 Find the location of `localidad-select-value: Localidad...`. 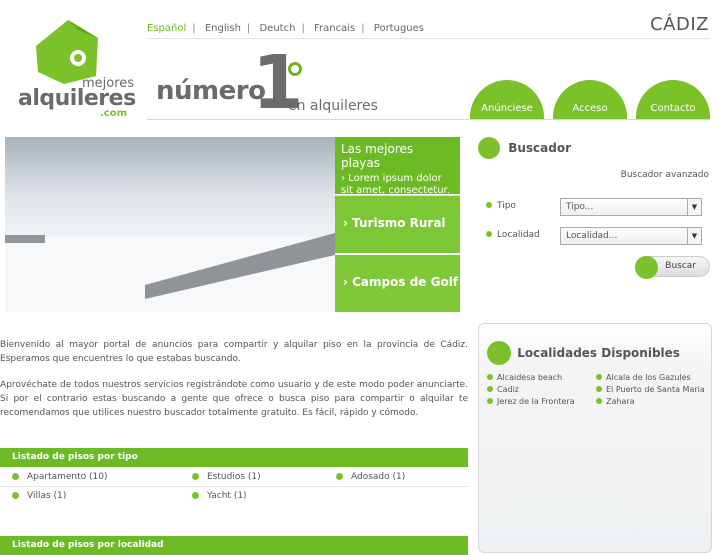

localidad-select-value: Localidad... is located at coordinates (592, 236).